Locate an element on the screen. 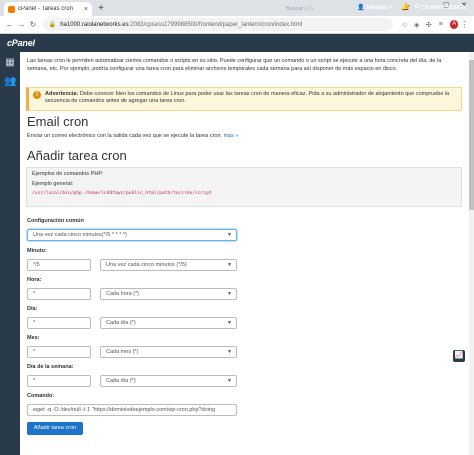 The height and width of the screenshot is (455, 474). logout-label: CERRAR SESIÓN is located at coordinates (443, 7).